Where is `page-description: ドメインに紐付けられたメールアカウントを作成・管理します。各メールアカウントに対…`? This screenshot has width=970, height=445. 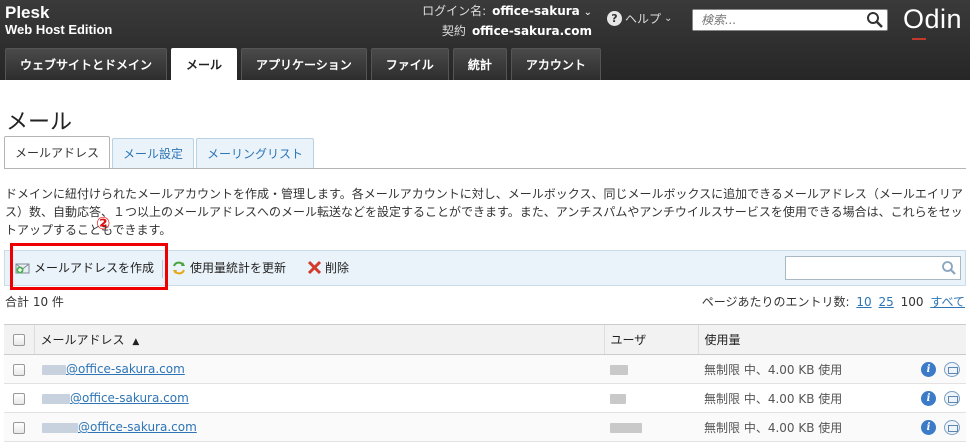
page-description: ドメインに紐付けられたメールアカウントを作成・管理します。各メールアカウントに対… is located at coordinates (484, 212).